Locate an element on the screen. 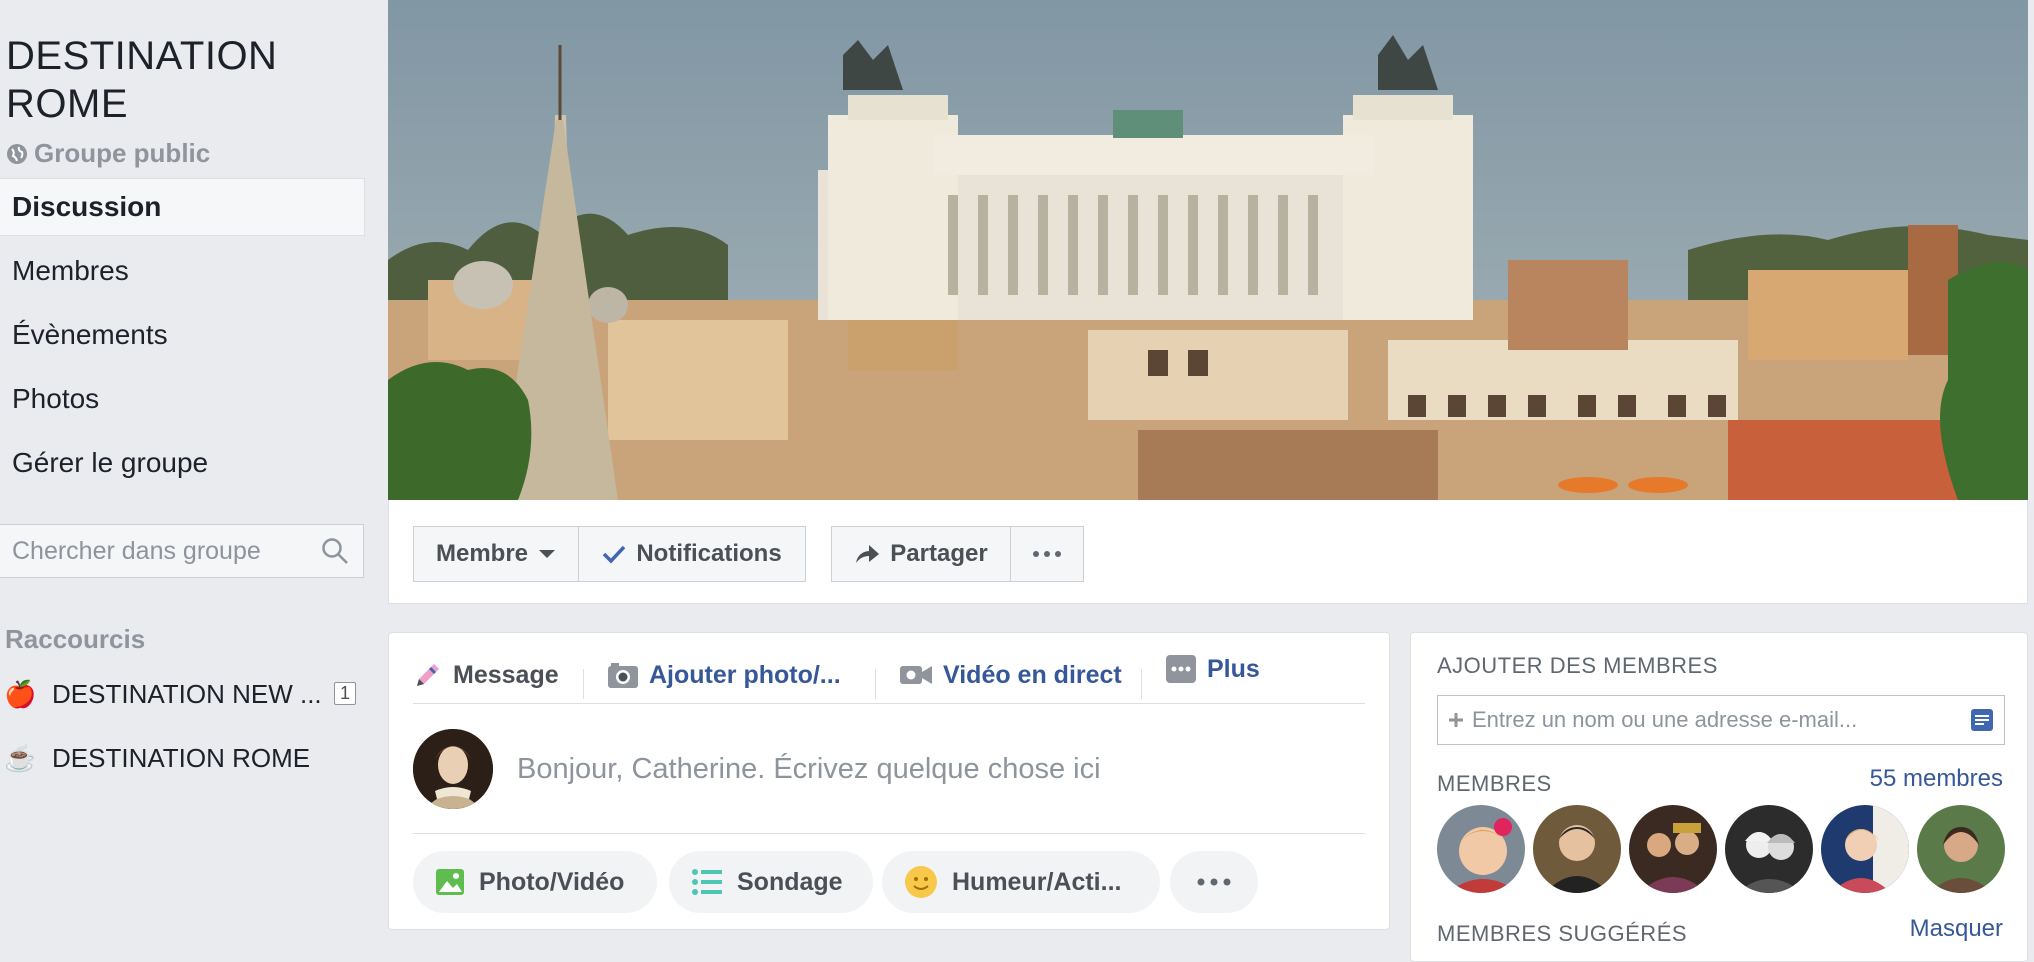 Image resolution: width=2034 pixels, height=962 pixels. group-action-bar: Membre Notifications Partager is located at coordinates (1208, 552).